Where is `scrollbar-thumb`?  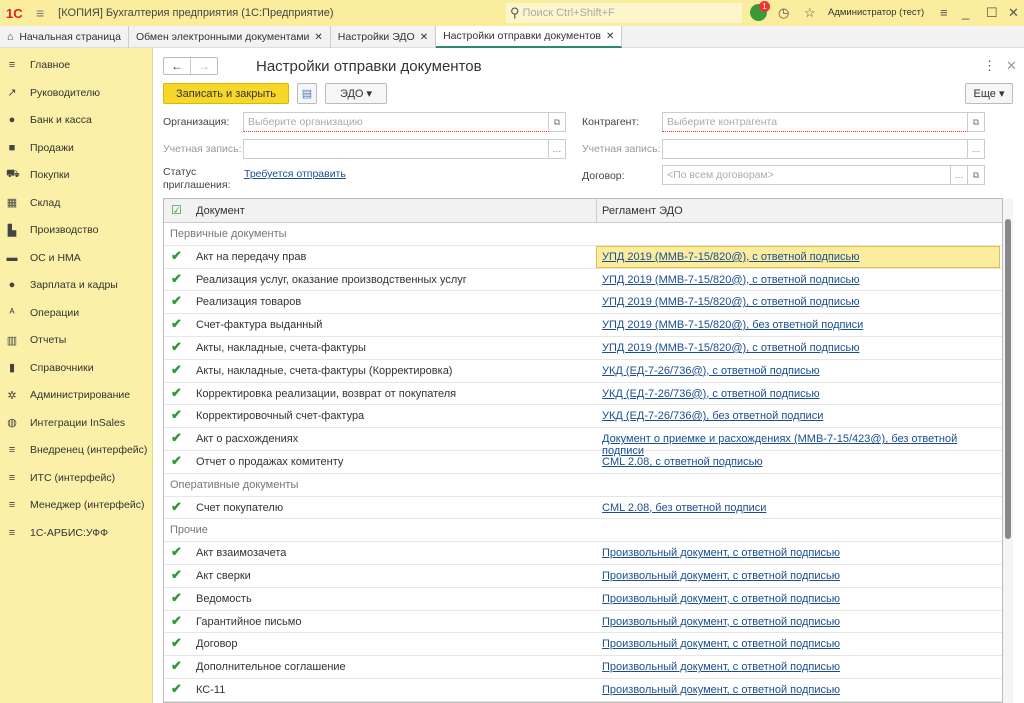 scrollbar-thumb is located at coordinates (1008, 379).